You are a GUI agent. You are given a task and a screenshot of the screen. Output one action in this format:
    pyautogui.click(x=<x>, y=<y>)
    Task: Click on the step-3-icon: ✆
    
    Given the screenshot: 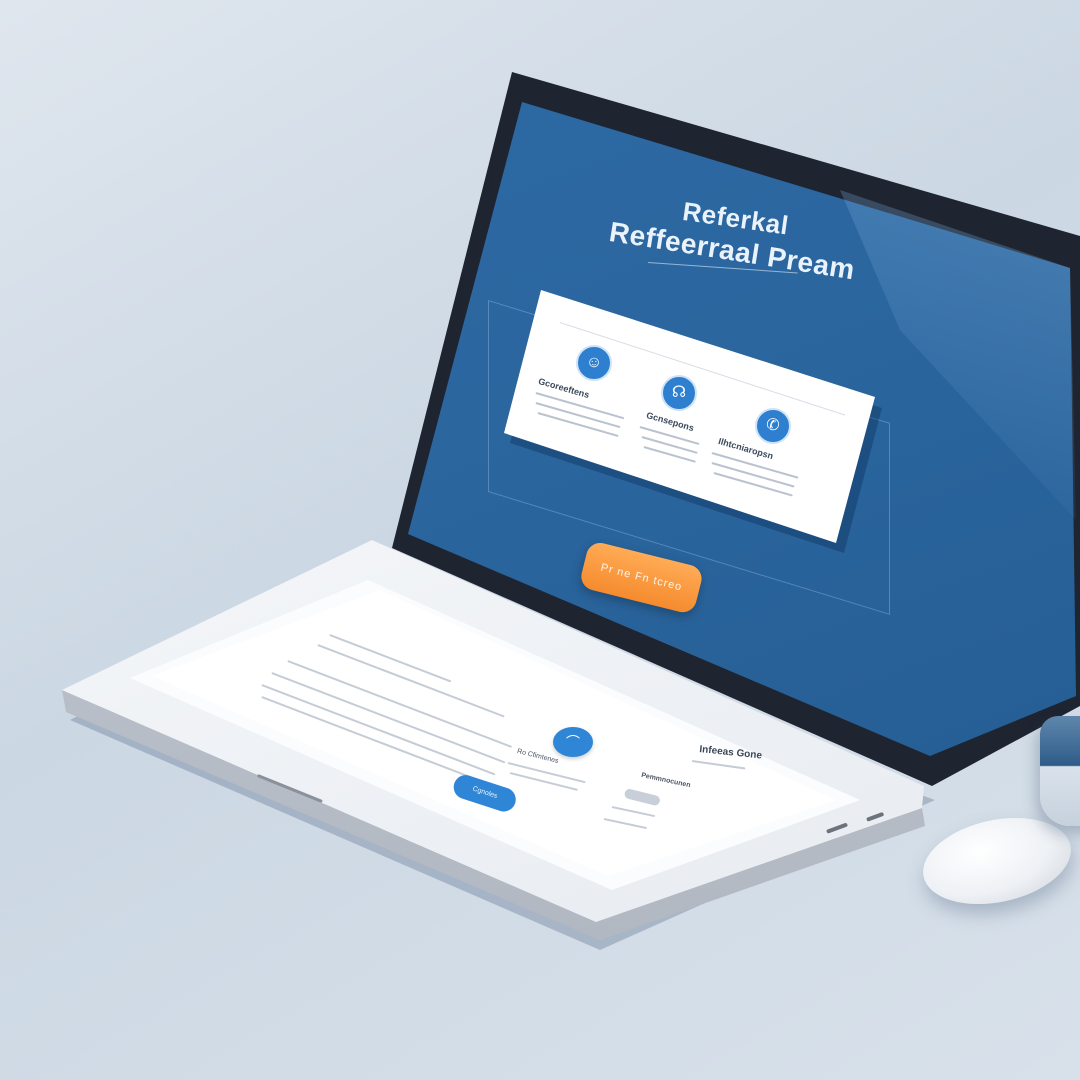 What is the action you would take?
    pyautogui.click(x=773, y=426)
    